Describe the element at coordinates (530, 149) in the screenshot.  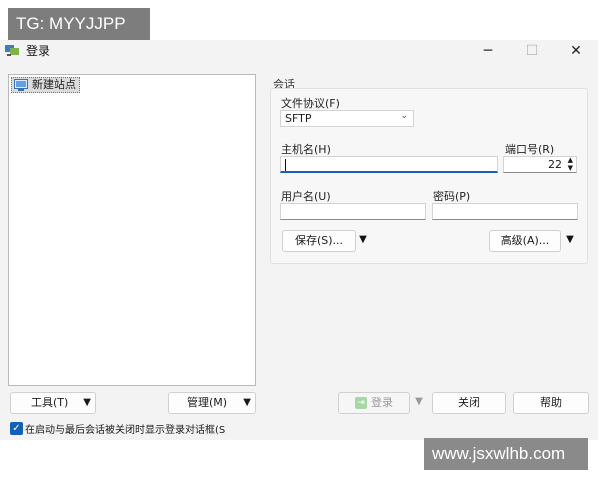
I see `port-label: 端口号(R)` at that location.